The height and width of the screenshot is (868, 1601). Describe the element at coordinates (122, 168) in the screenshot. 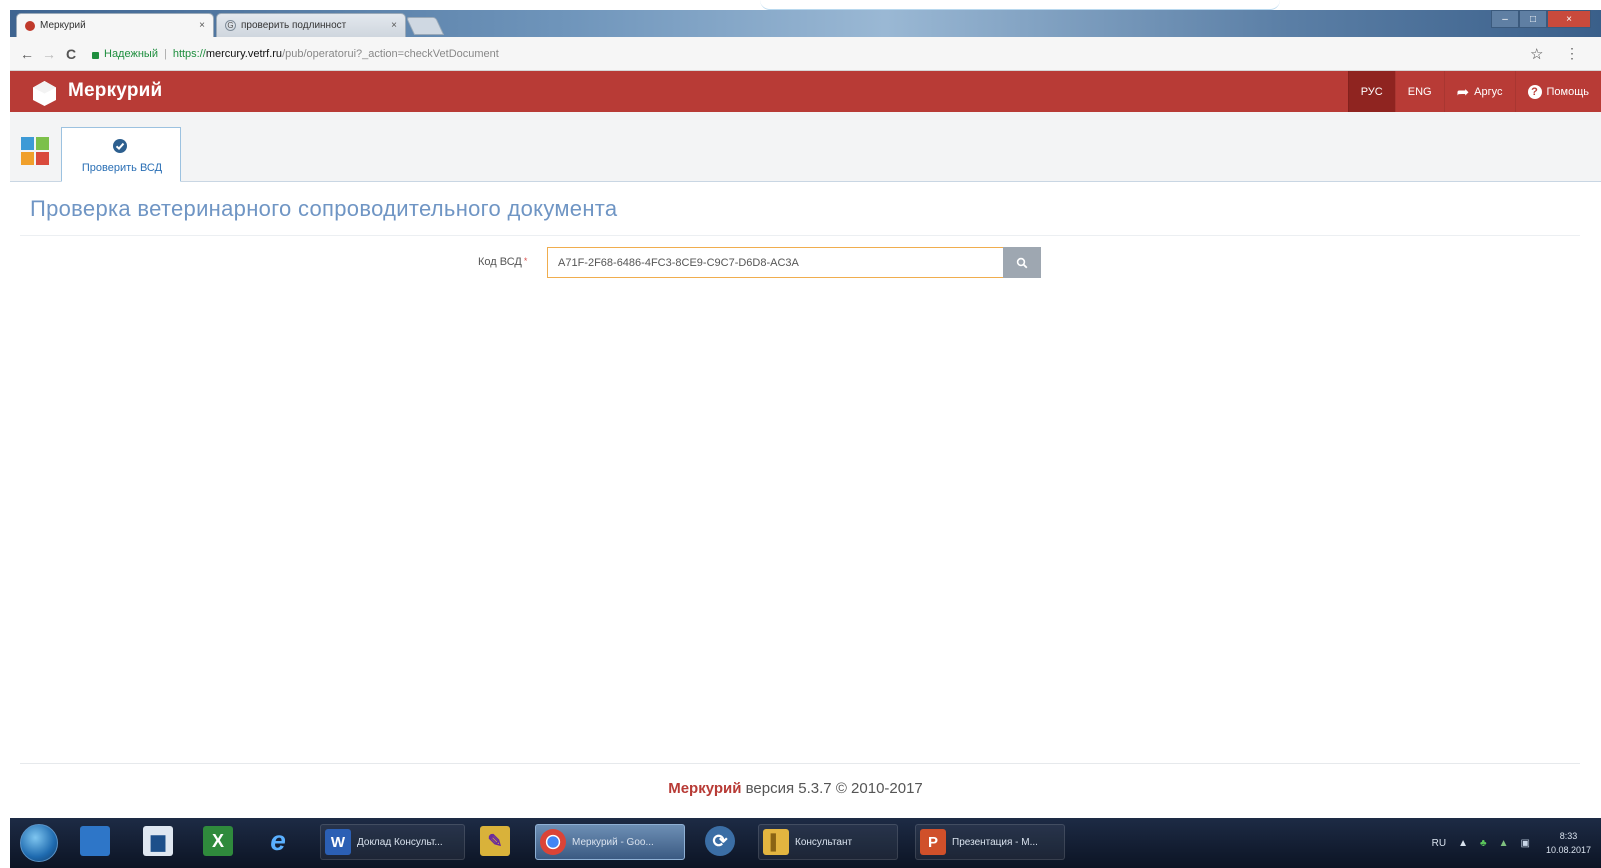

I see `tab-check-vsd-label: Проверить ВСД` at that location.